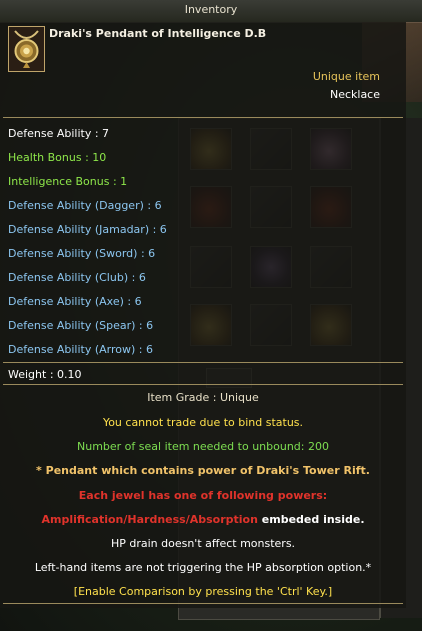 The height and width of the screenshot is (631, 422). I want to click on stat-line: Defense Ability (Sword) : 6, so click(82, 253).